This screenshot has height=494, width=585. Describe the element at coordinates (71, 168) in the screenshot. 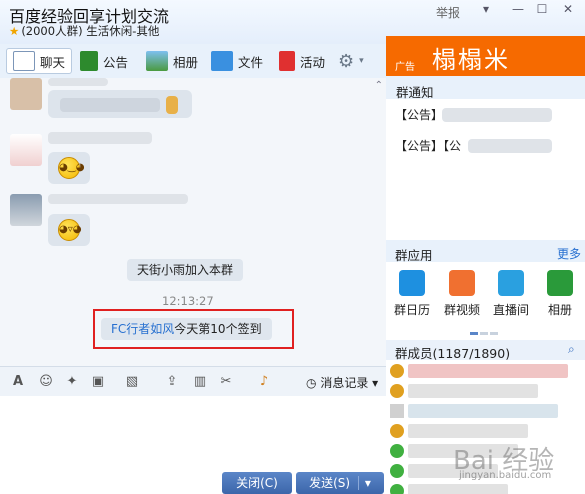

I see `smile-emoji-icon: ◕‿◕` at that location.